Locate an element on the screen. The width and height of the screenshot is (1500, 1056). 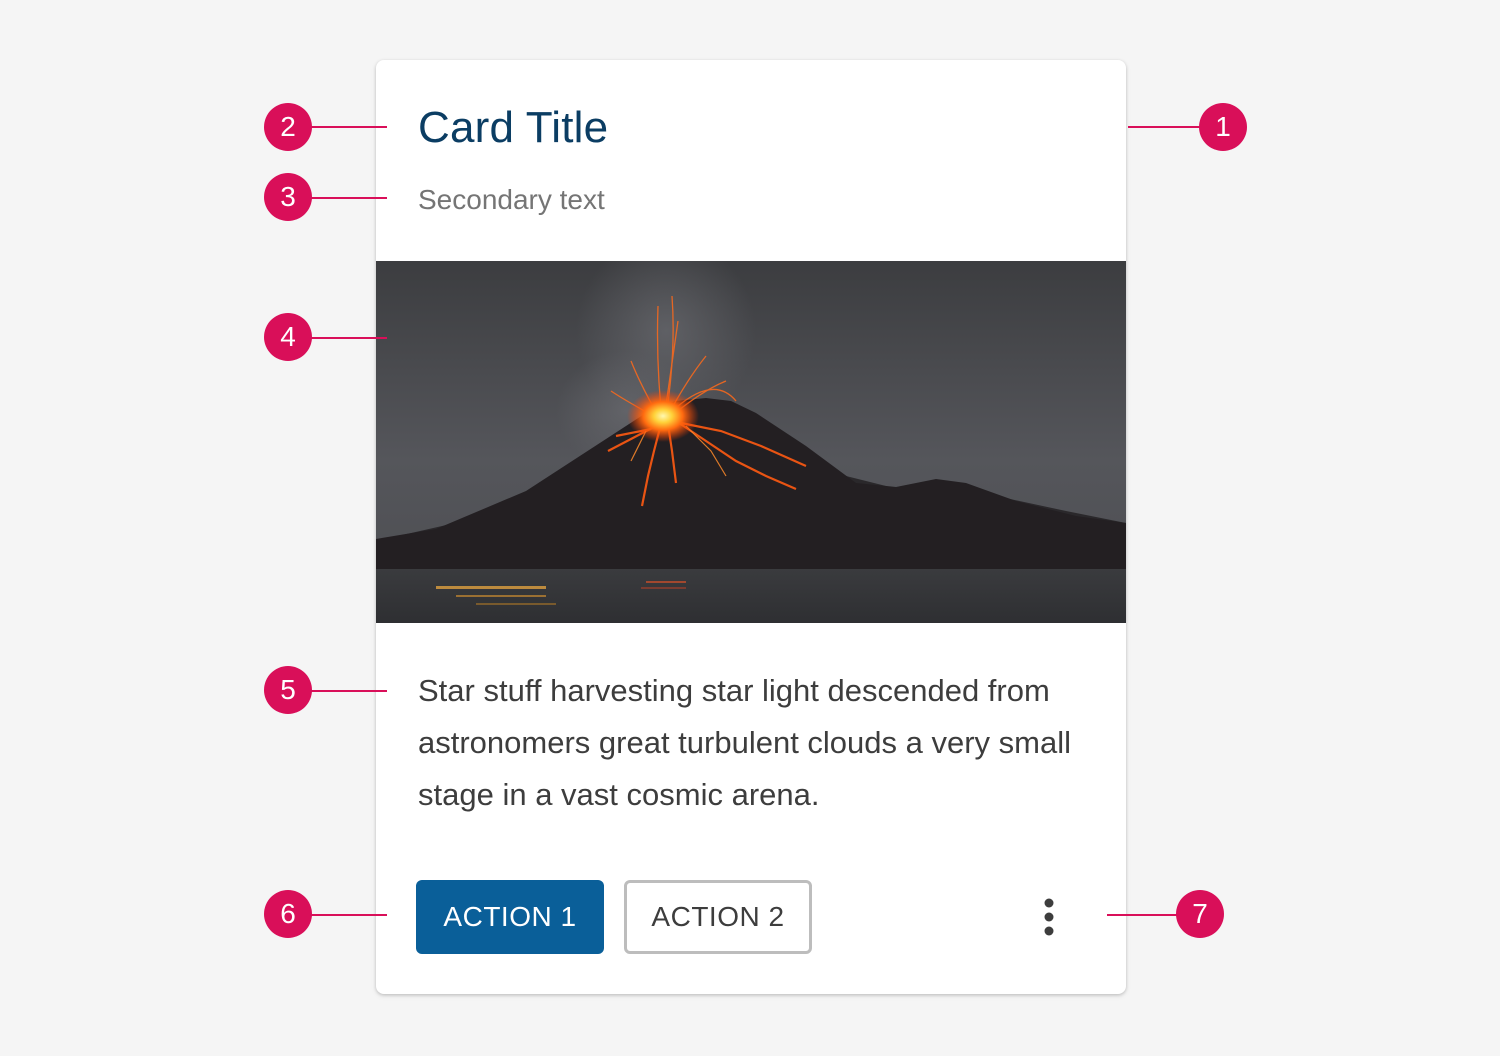
overflow-menu-button is located at coordinates (1049, 917).